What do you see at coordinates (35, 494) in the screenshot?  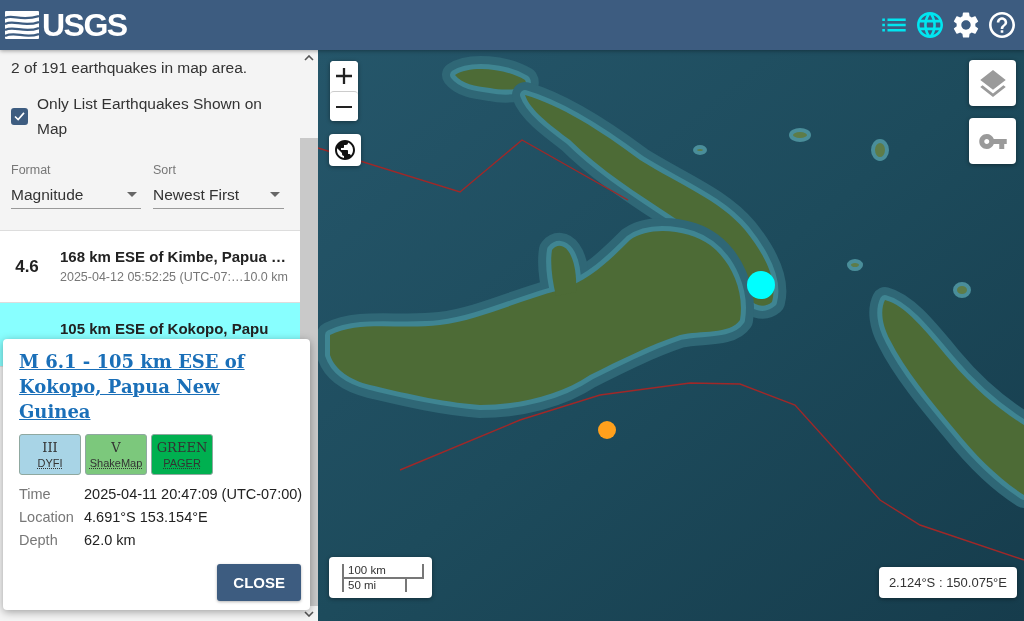 I see `detail-label: Time` at bounding box center [35, 494].